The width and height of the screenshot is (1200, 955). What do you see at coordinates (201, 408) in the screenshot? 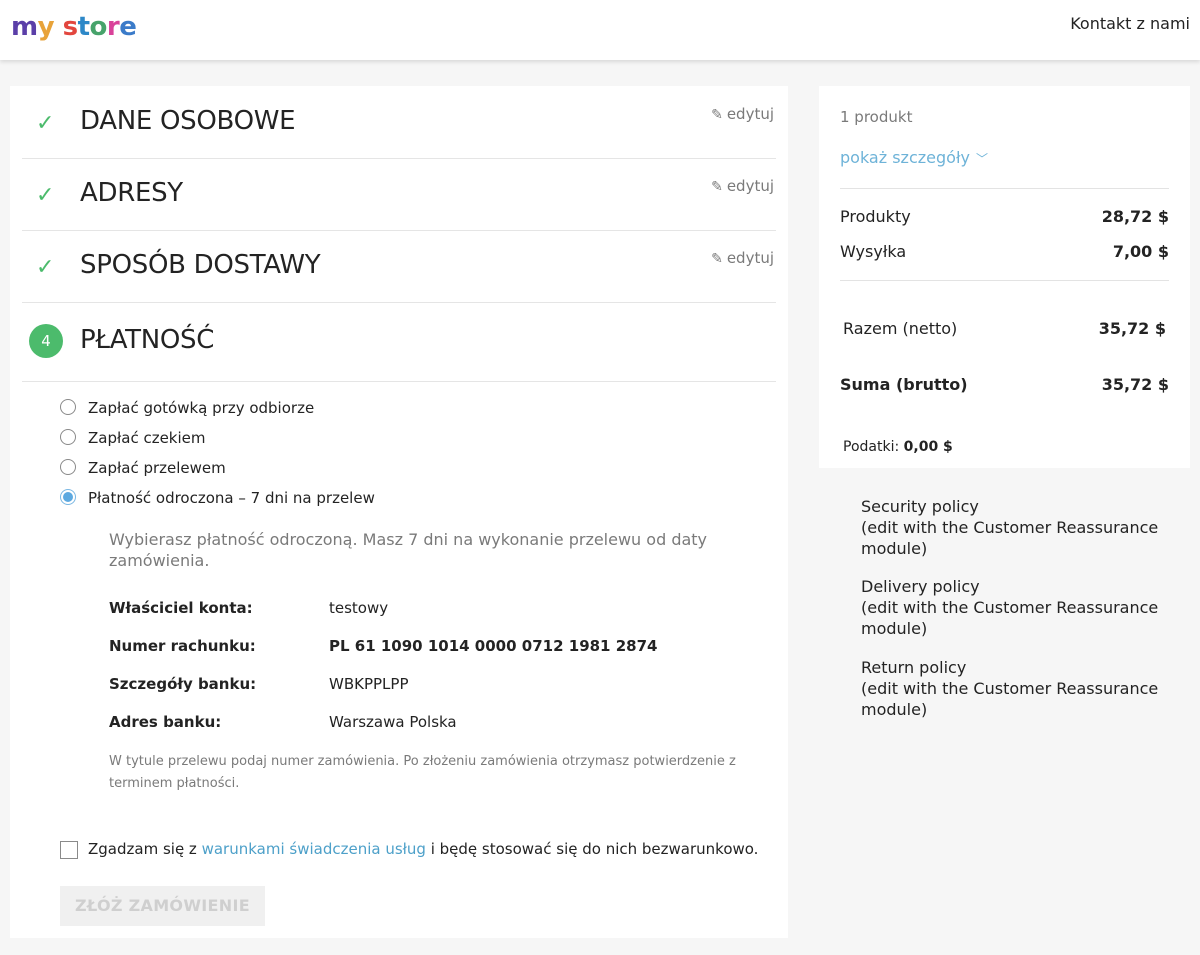
I see `payment-option-label: Zapłać gotówką przy odbiorze` at bounding box center [201, 408].